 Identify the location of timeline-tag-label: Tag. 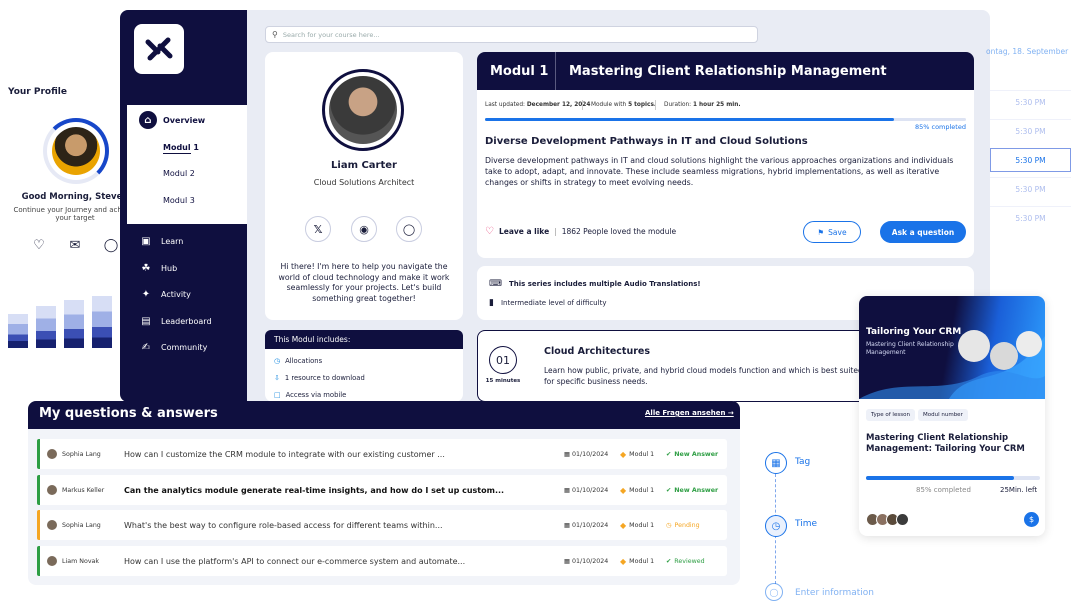
(803, 462).